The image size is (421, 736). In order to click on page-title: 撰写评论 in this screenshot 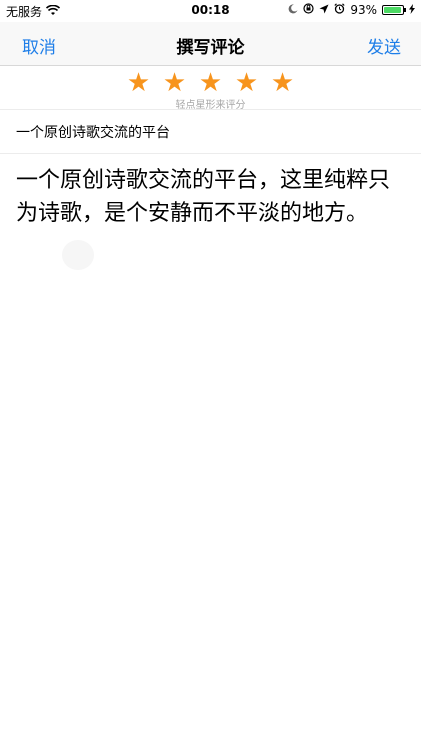, I will do `click(210, 48)`.